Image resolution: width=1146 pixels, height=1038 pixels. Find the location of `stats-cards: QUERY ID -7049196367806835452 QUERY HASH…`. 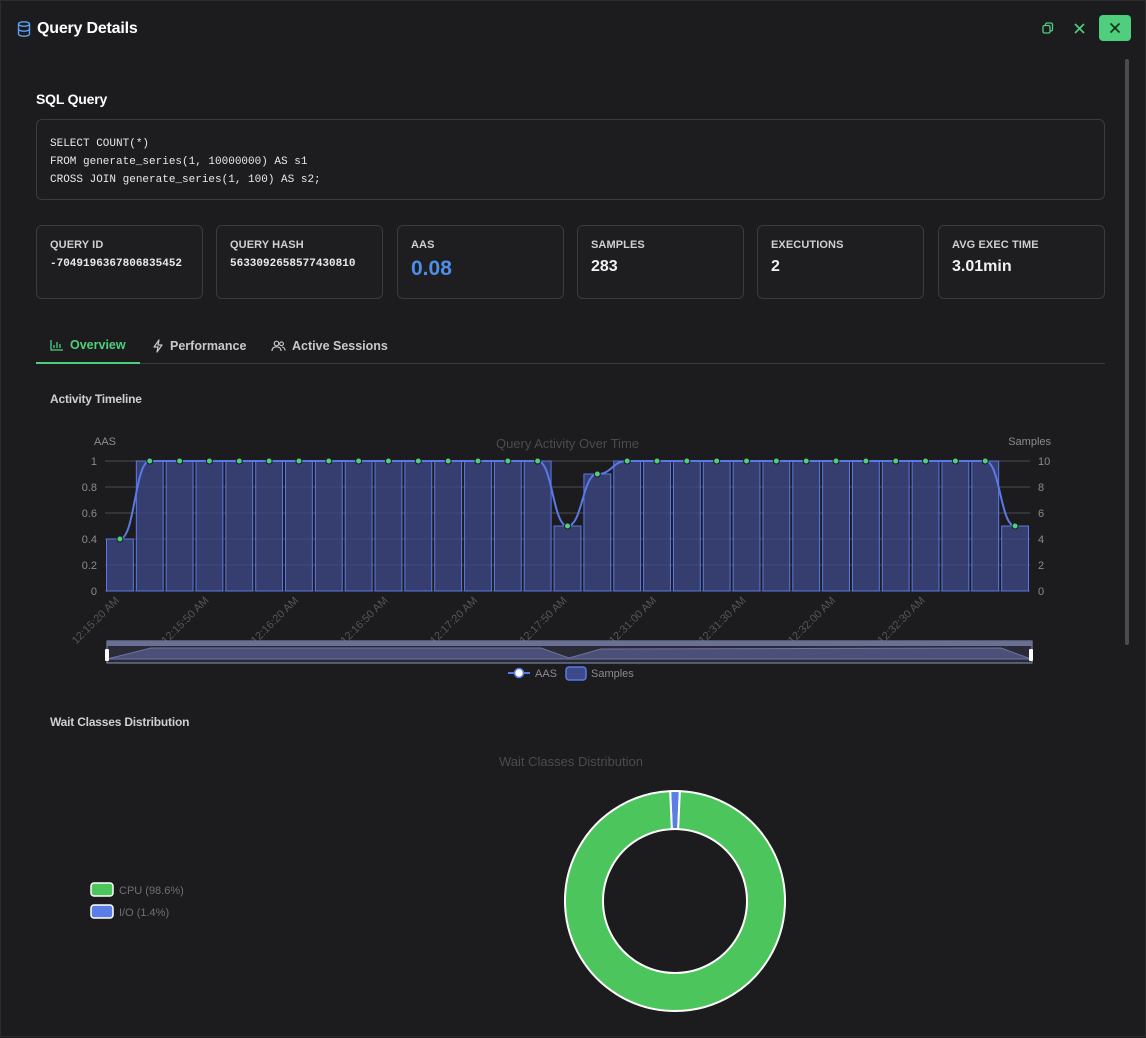

stats-cards: QUERY ID -7049196367806835452 QUERY HASH… is located at coordinates (570, 262).